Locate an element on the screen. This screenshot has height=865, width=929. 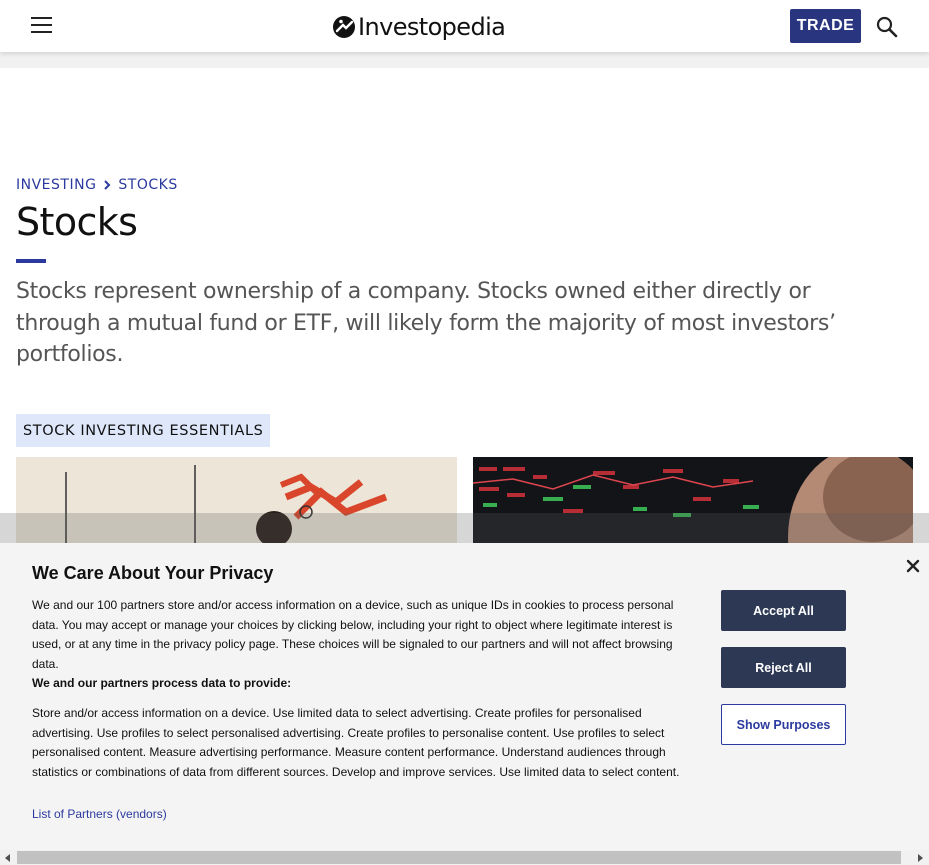
trade-button: TRADE is located at coordinates (825, 26).